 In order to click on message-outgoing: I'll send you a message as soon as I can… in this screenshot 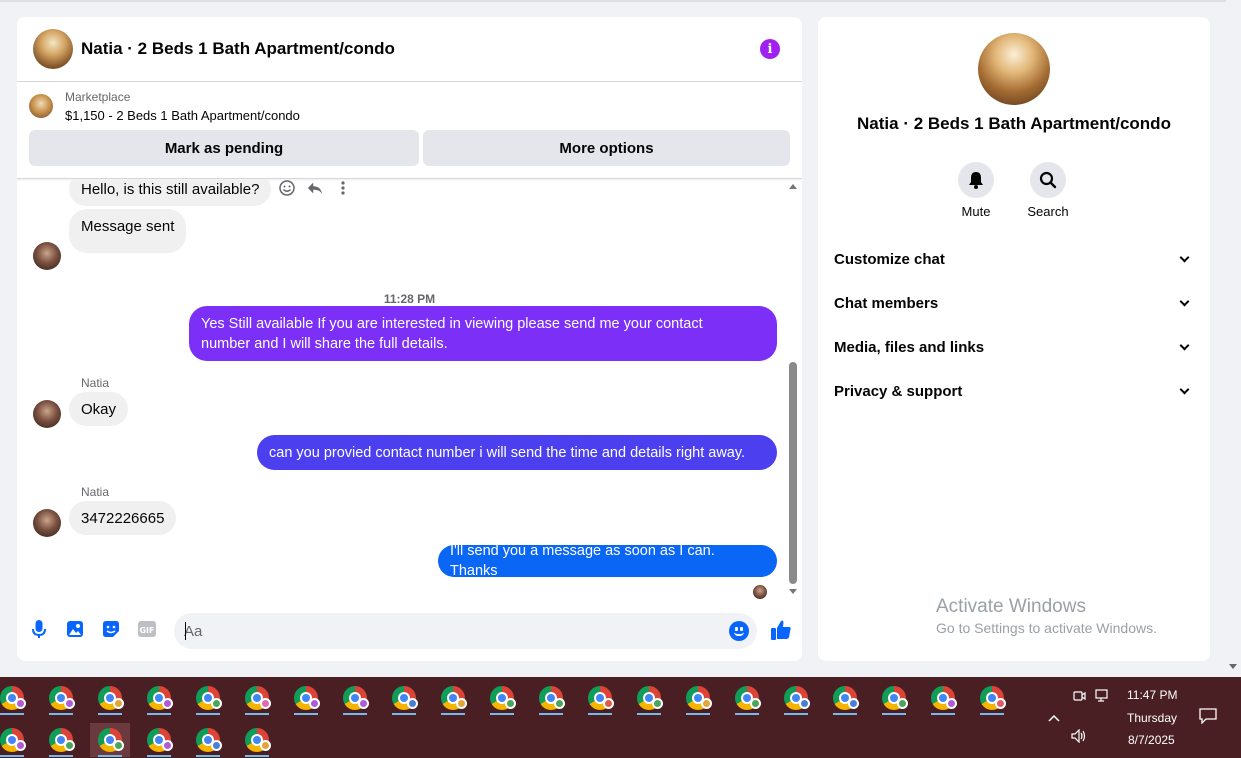, I will do `click(607, 561)`.